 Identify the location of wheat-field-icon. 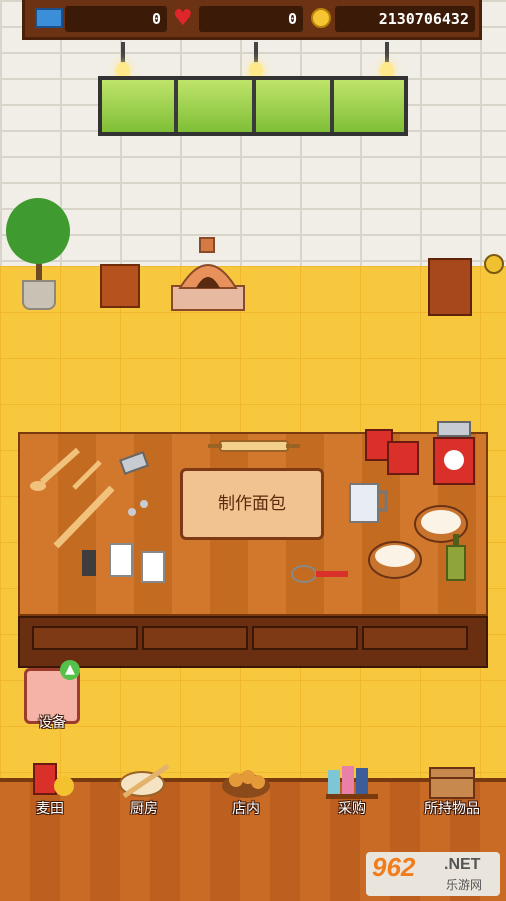
(53, 779).